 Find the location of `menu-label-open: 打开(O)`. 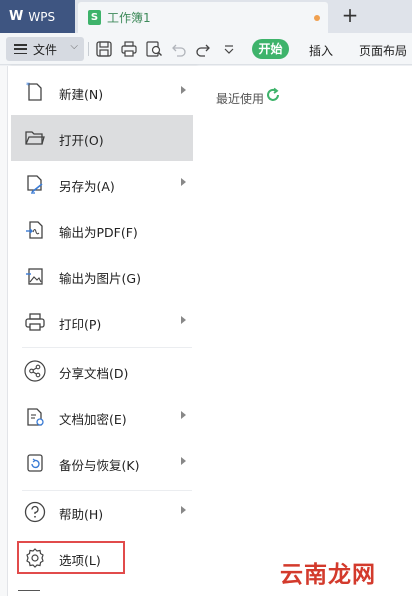

menu-label-open: 打开(O) is located at coordinates (81, 140).